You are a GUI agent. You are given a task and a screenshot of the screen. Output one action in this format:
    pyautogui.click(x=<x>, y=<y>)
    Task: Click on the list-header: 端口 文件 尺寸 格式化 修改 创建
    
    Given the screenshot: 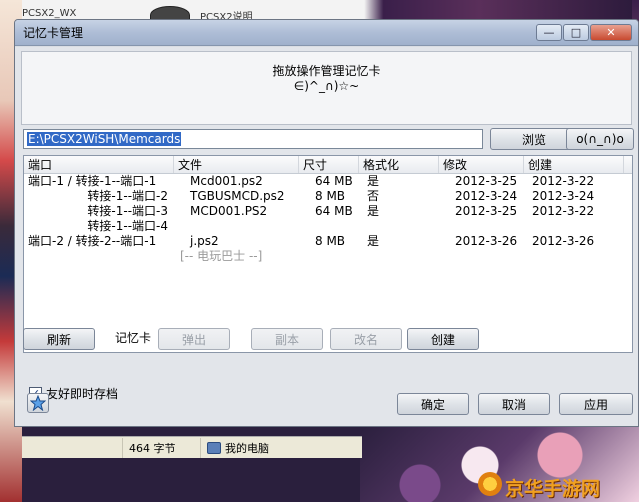 What is the action you would take?
    pyautogui.click(x=328, y=165)
    